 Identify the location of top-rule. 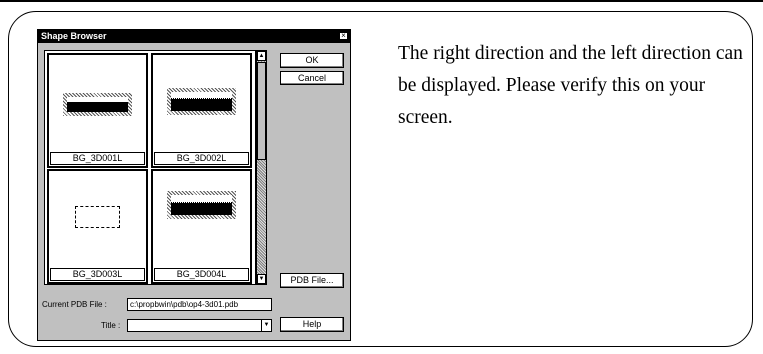
(381, 1).